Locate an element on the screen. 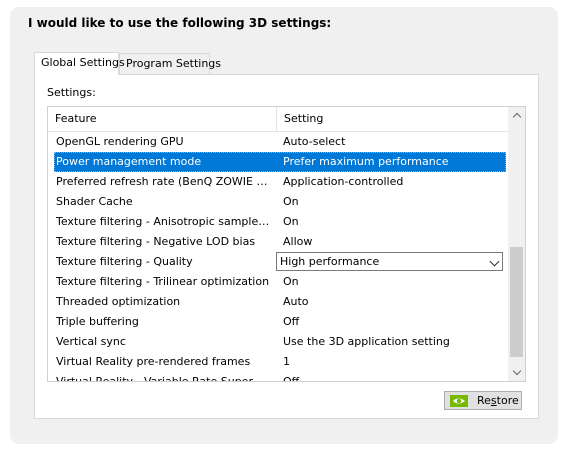 Image resolution: width=561 pixels, height=453 pixels. list-row: Virtual Reality pre-rendered frames 1 is located at coordinates (278, 362).